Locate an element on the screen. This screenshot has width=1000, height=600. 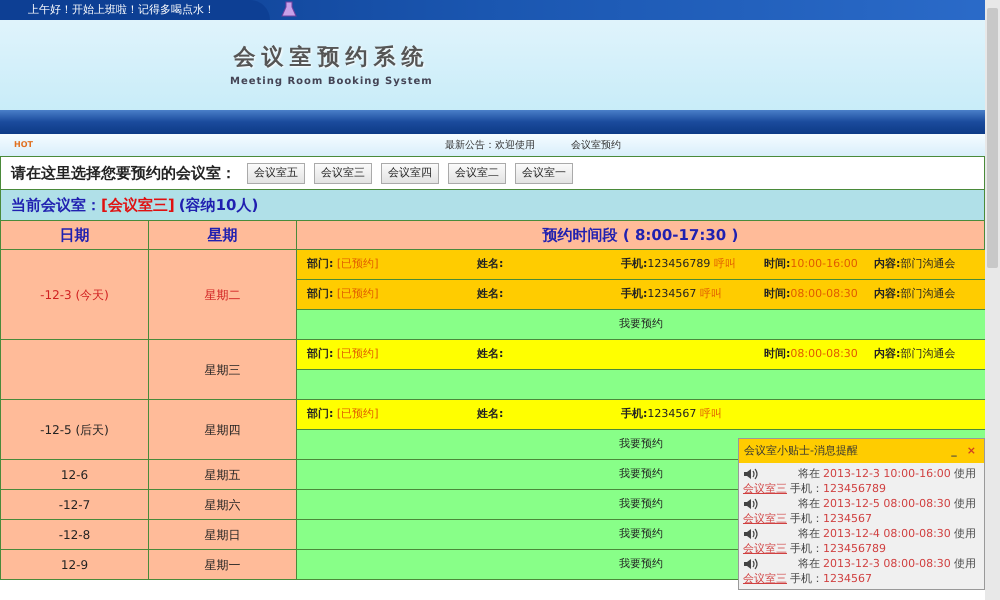
reminder-time: 2013-12-3 08:00-08:30 is located at coordinates (887, 563).